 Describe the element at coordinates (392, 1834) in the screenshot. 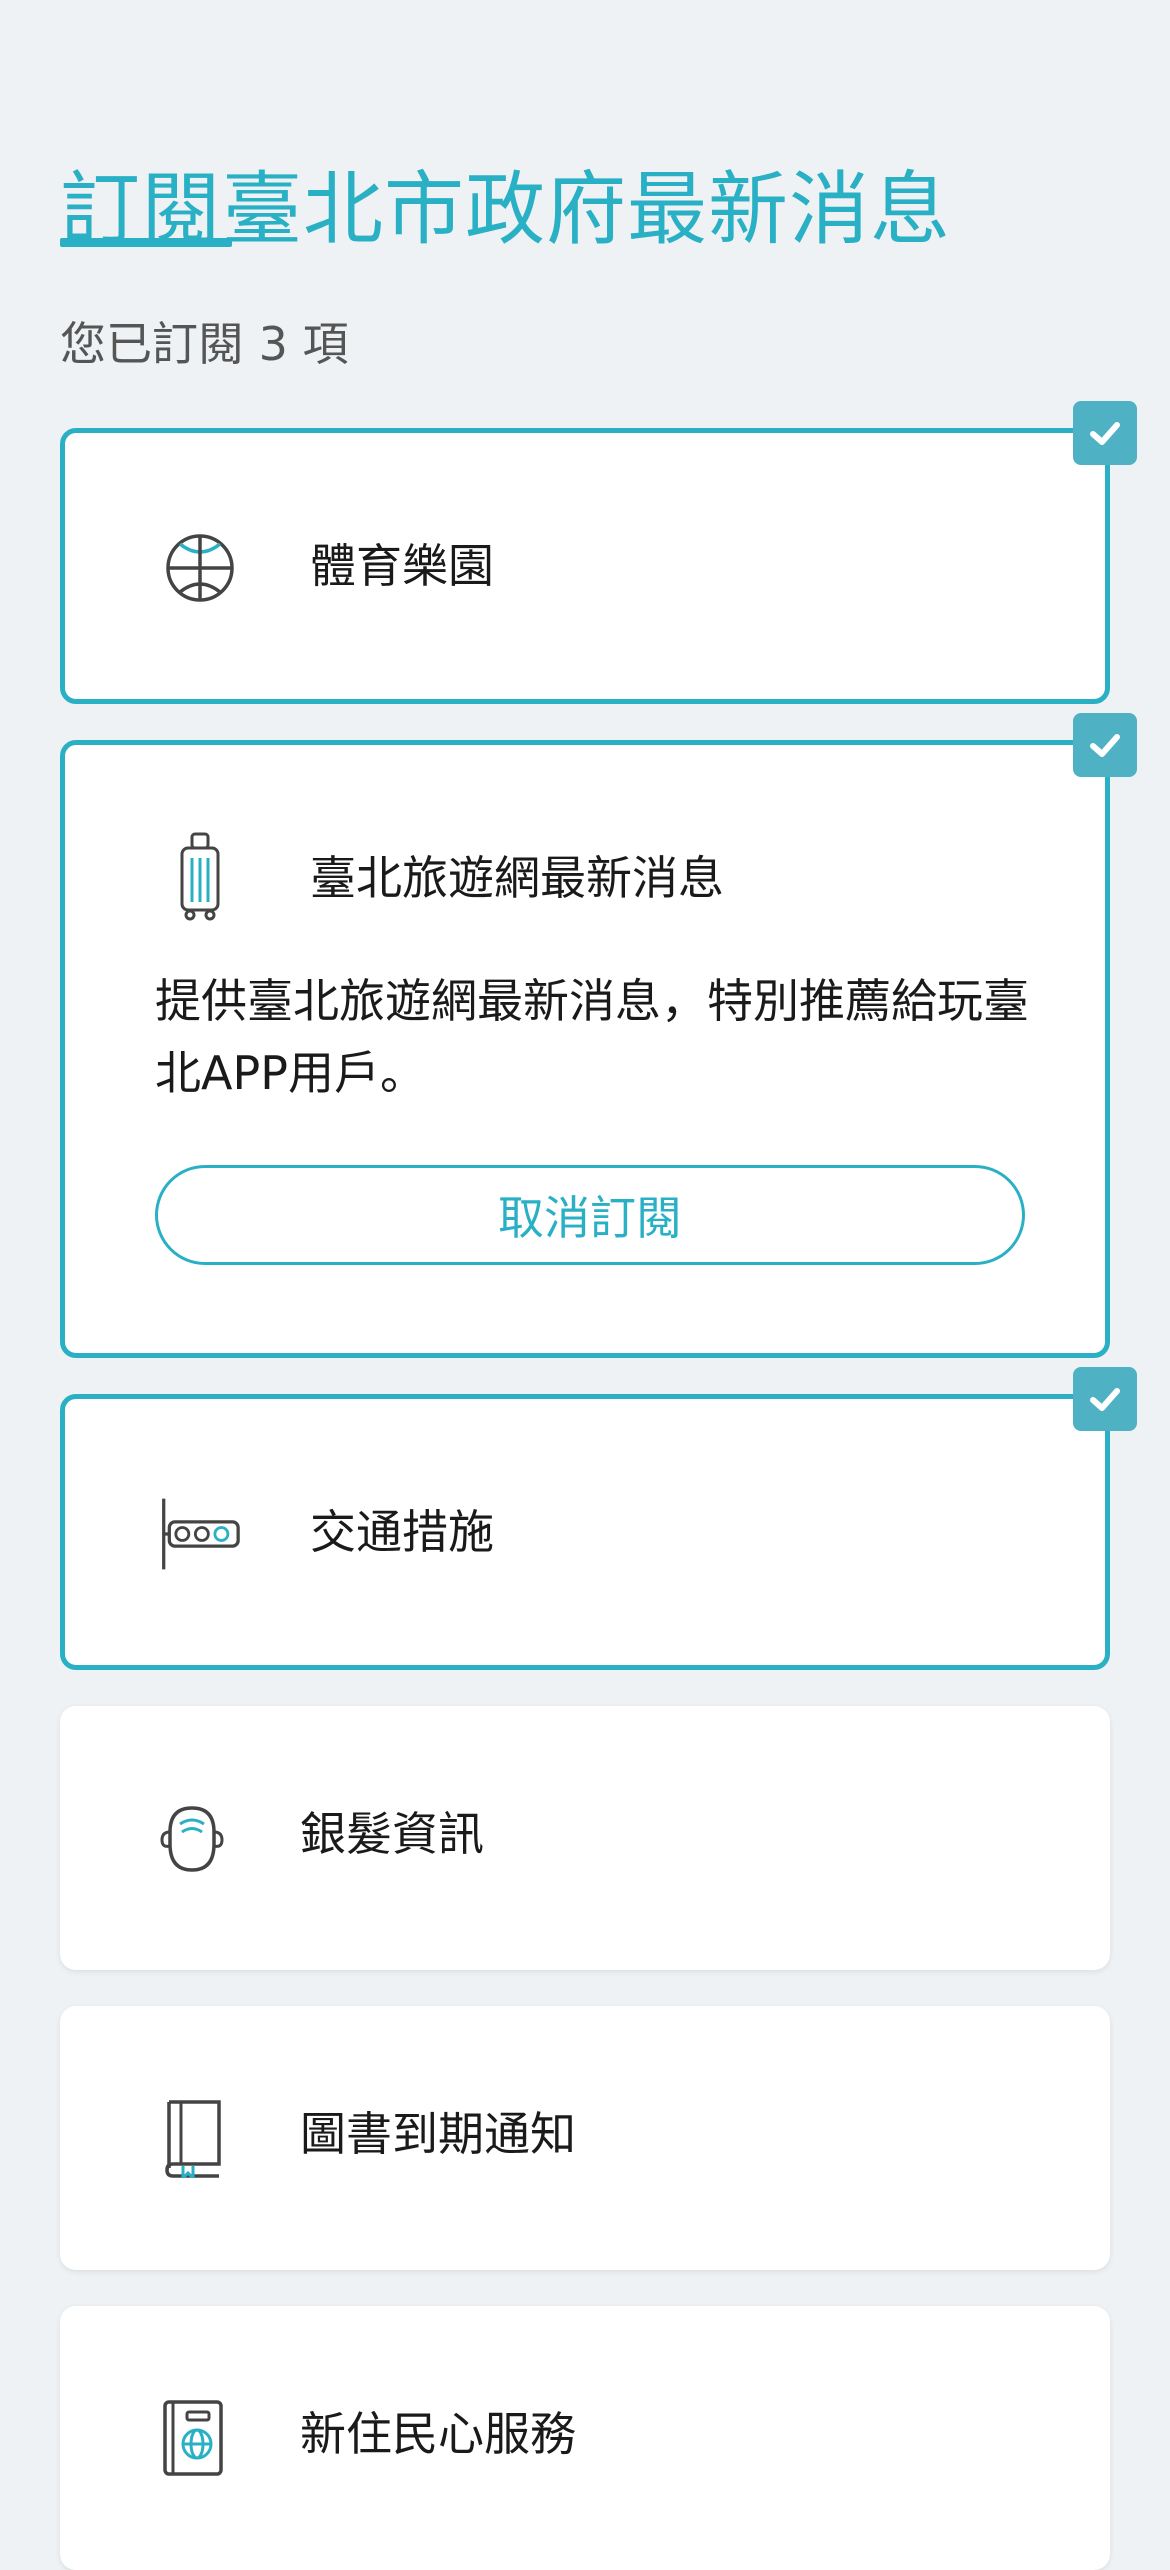

I see `card-label: 銀髮資訊` at that location.